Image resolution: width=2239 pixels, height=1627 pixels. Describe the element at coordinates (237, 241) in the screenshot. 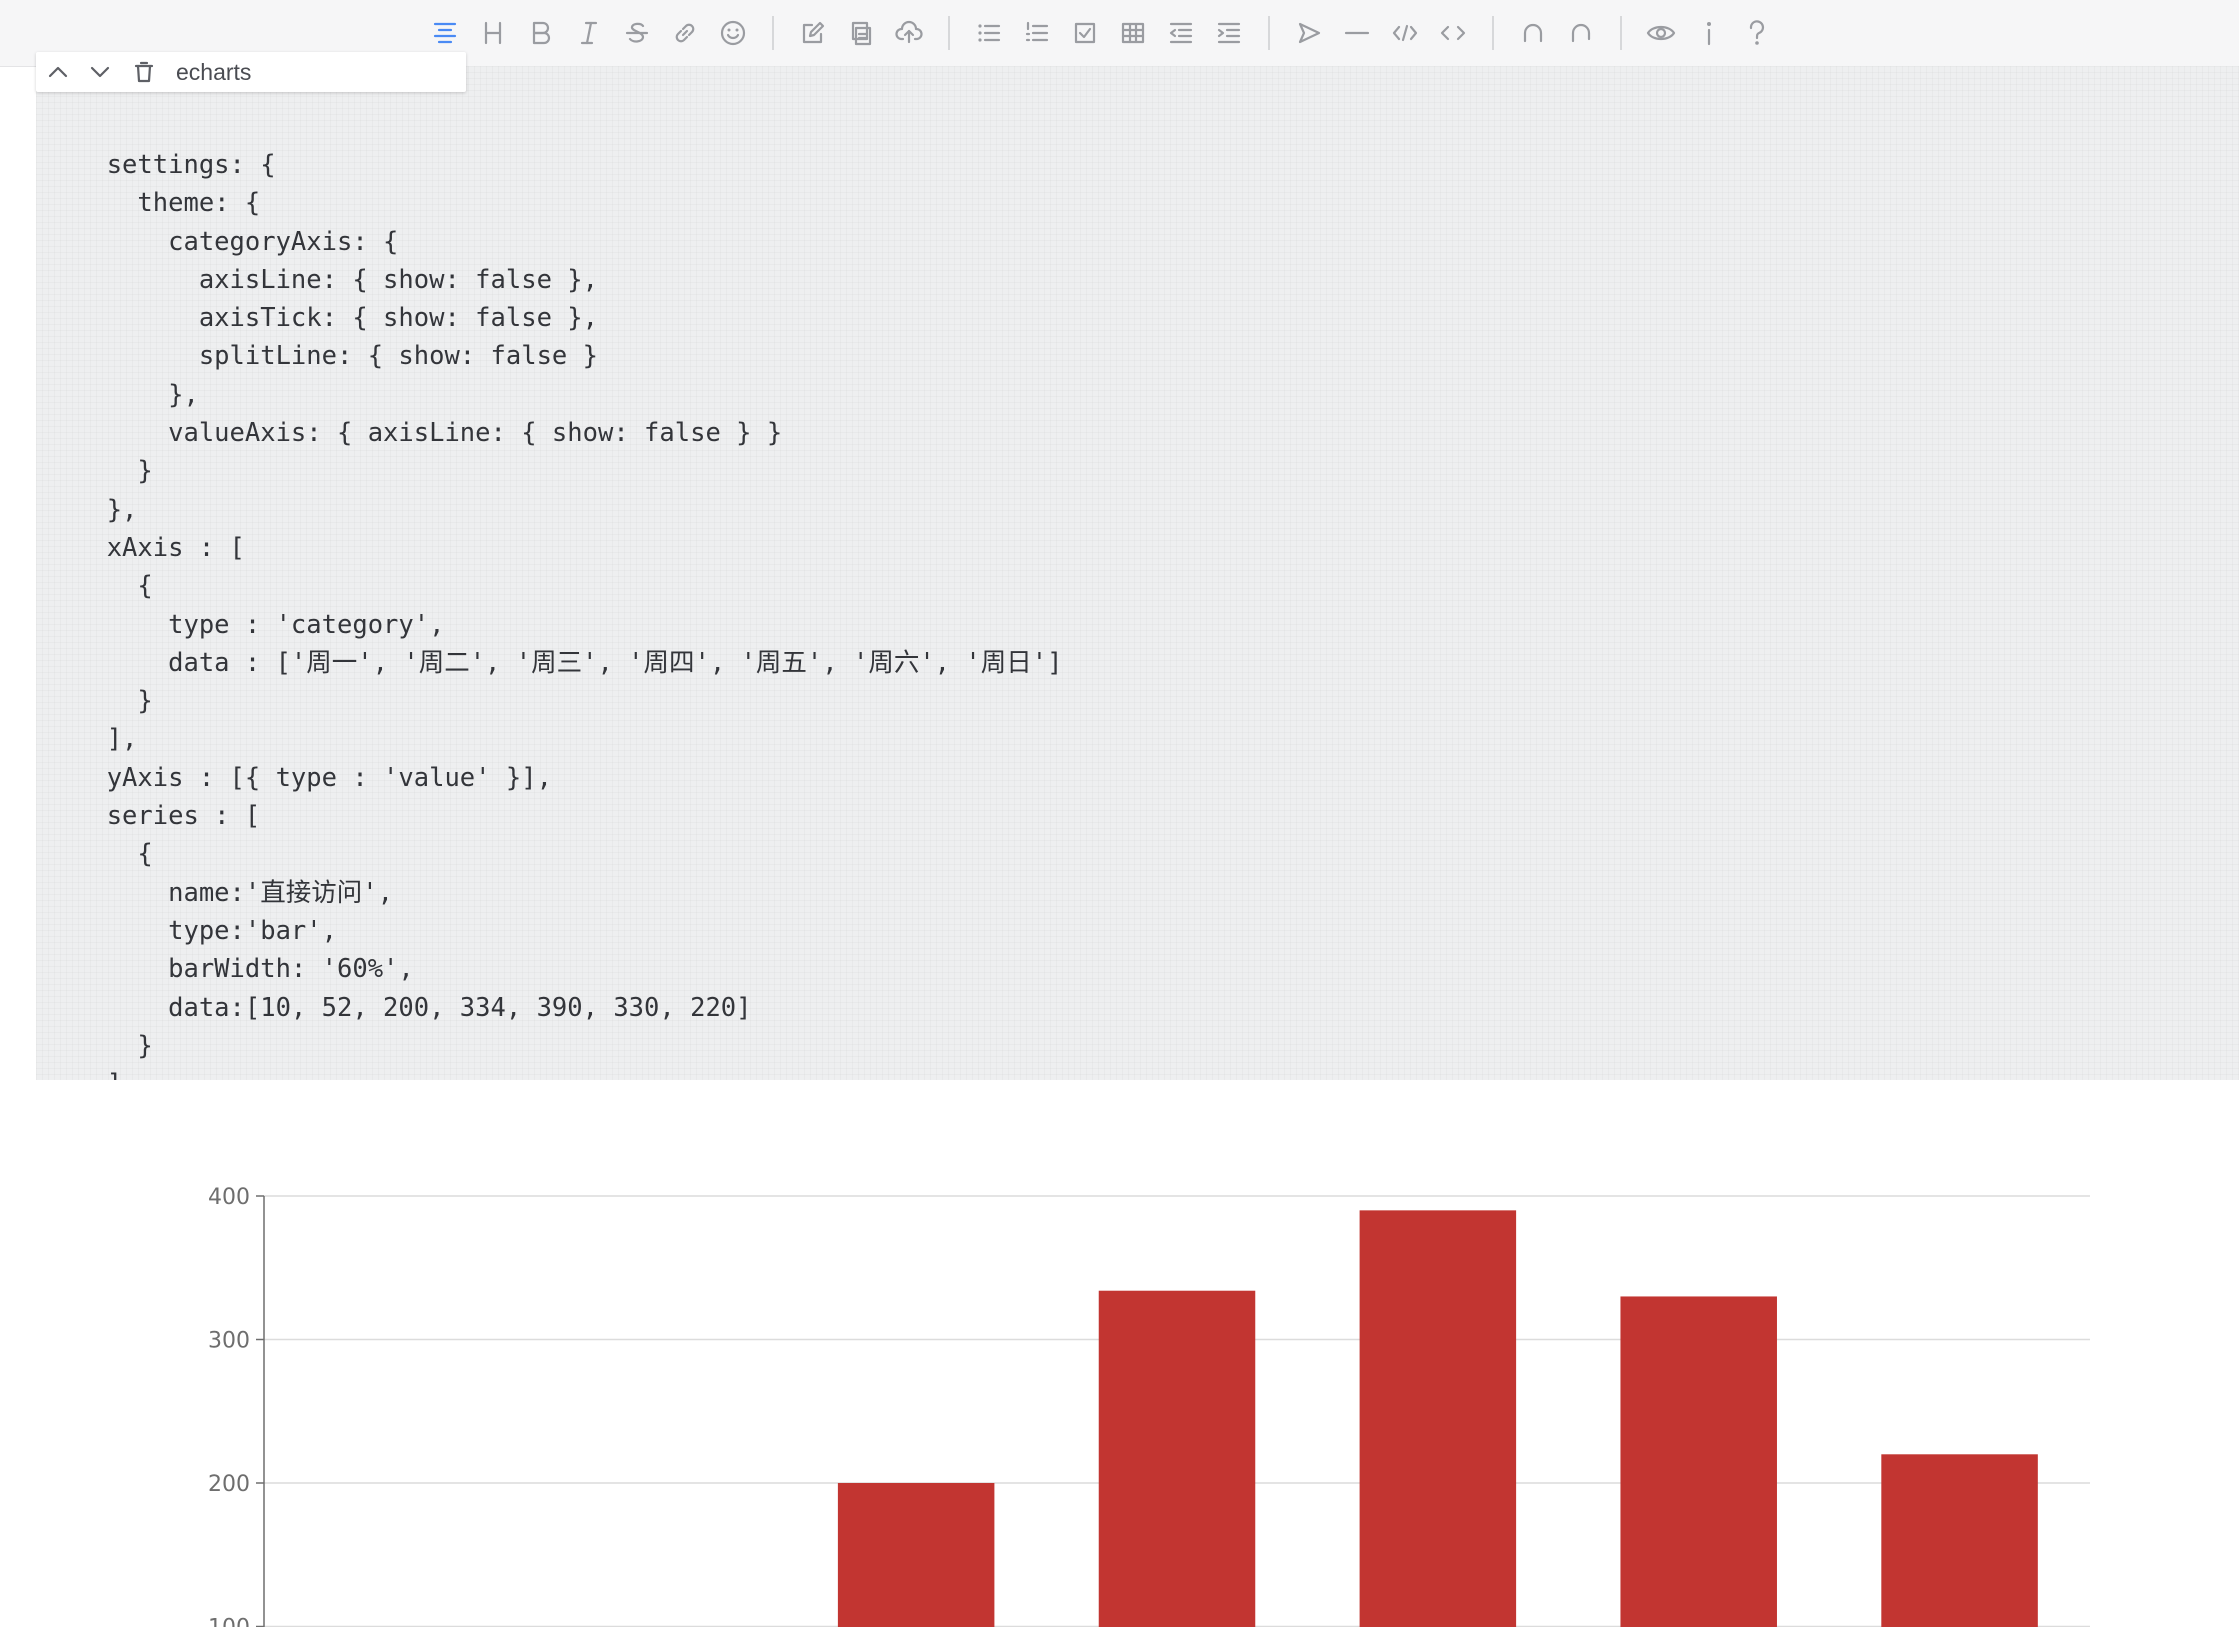

I see `code-line: categoryAxis: {` at that location.